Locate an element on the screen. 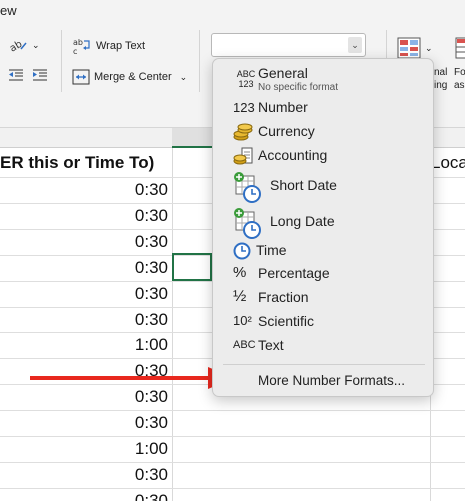  menu-item-label: Time is located at coordinates (271, 250).